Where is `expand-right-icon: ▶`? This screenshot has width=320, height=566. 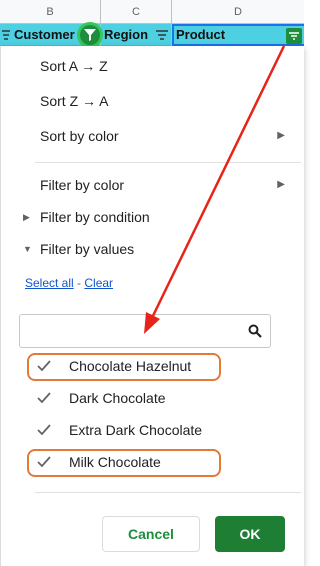
expand-right-icon: ▶ is located at coordinates (26, 217).